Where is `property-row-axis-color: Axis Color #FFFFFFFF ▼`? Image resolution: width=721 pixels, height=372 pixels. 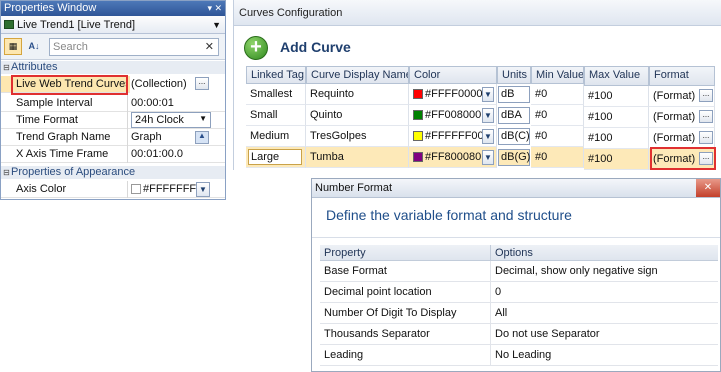
property-row-axis-color: Axis Color #FFFFFFFF ▼ is located at coordinates (113, 189).